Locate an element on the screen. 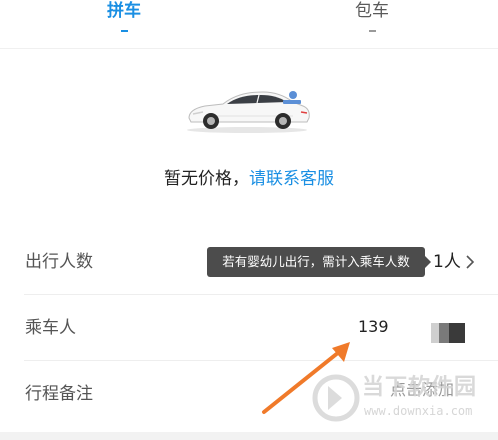 This screenshot has width=498, height=440. tab-carpool: 拼车 is located at coordinates (124, 20).